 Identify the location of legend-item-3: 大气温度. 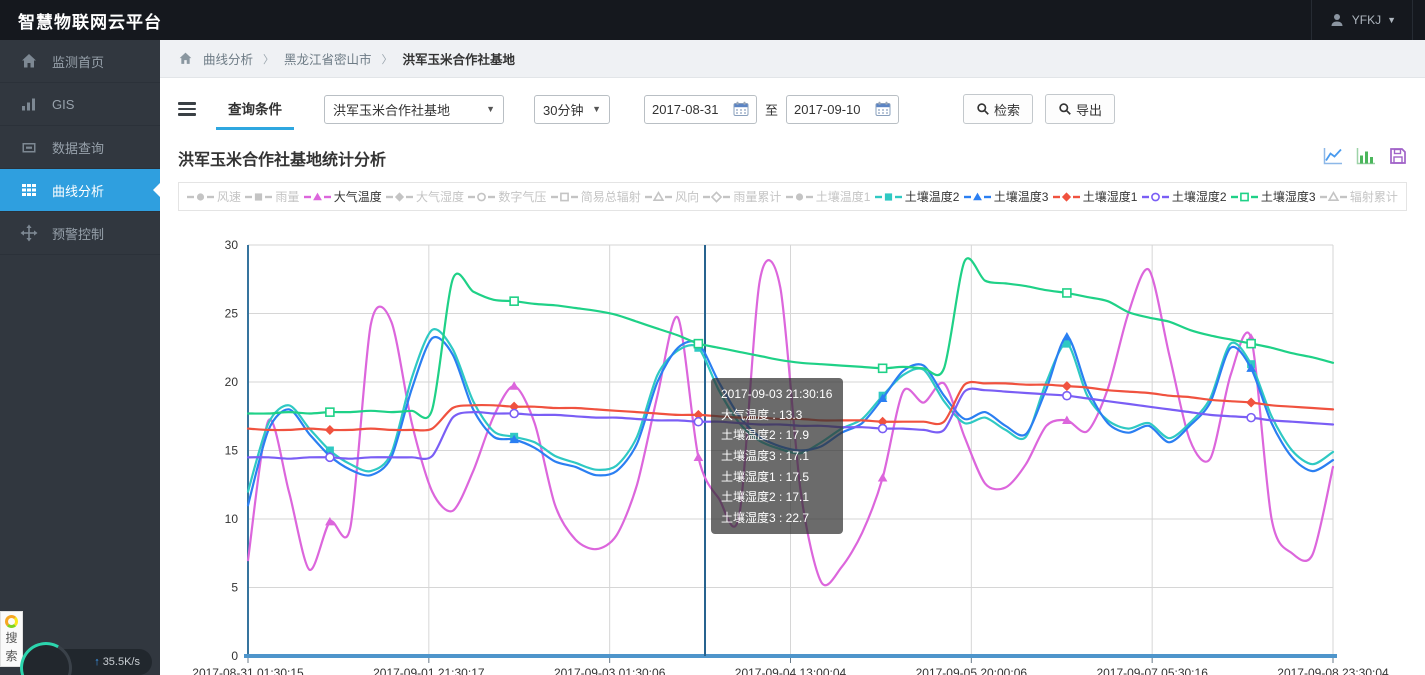
(342, 196).